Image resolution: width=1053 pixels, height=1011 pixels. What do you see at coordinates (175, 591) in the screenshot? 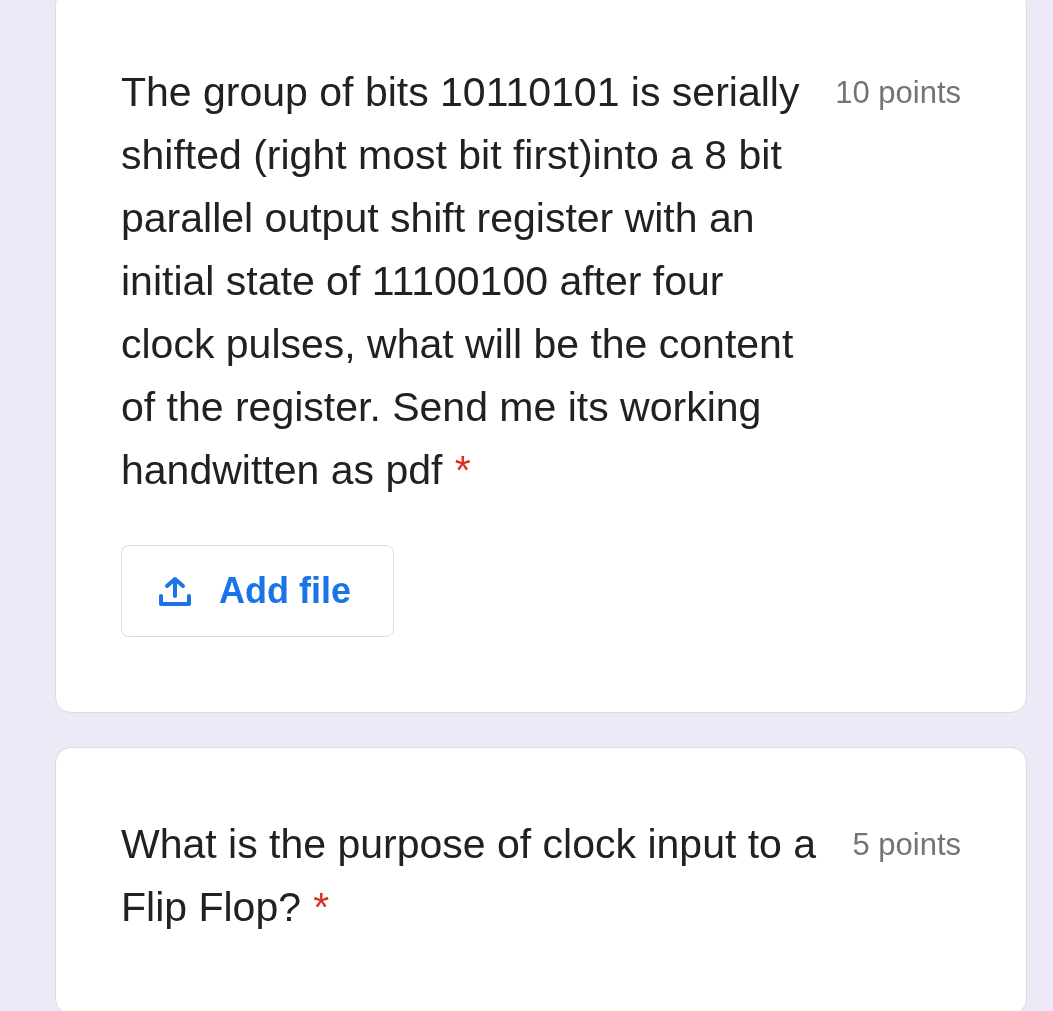
I see `upload-icon` at bounding box center [175, 591].